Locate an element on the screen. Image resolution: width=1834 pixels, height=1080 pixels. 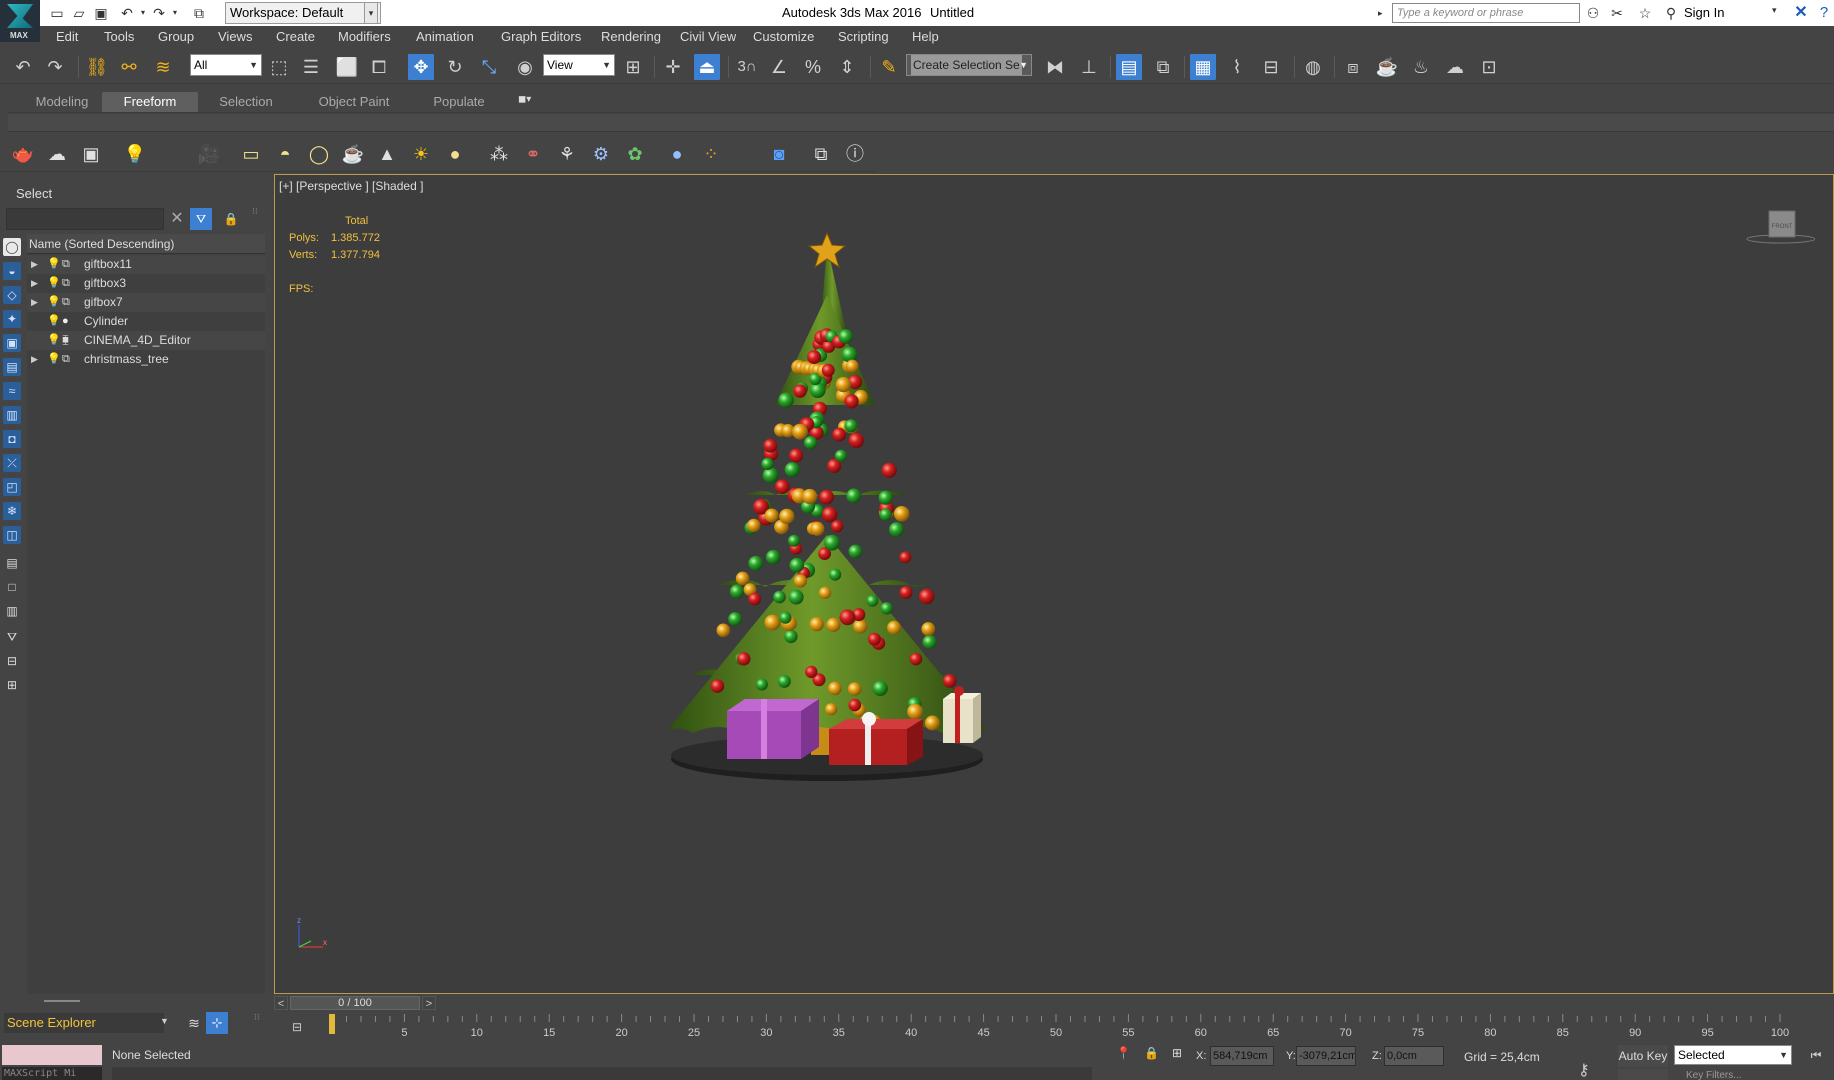
pin-icon: ⁝⁝ is located at coordinates (258, 212).